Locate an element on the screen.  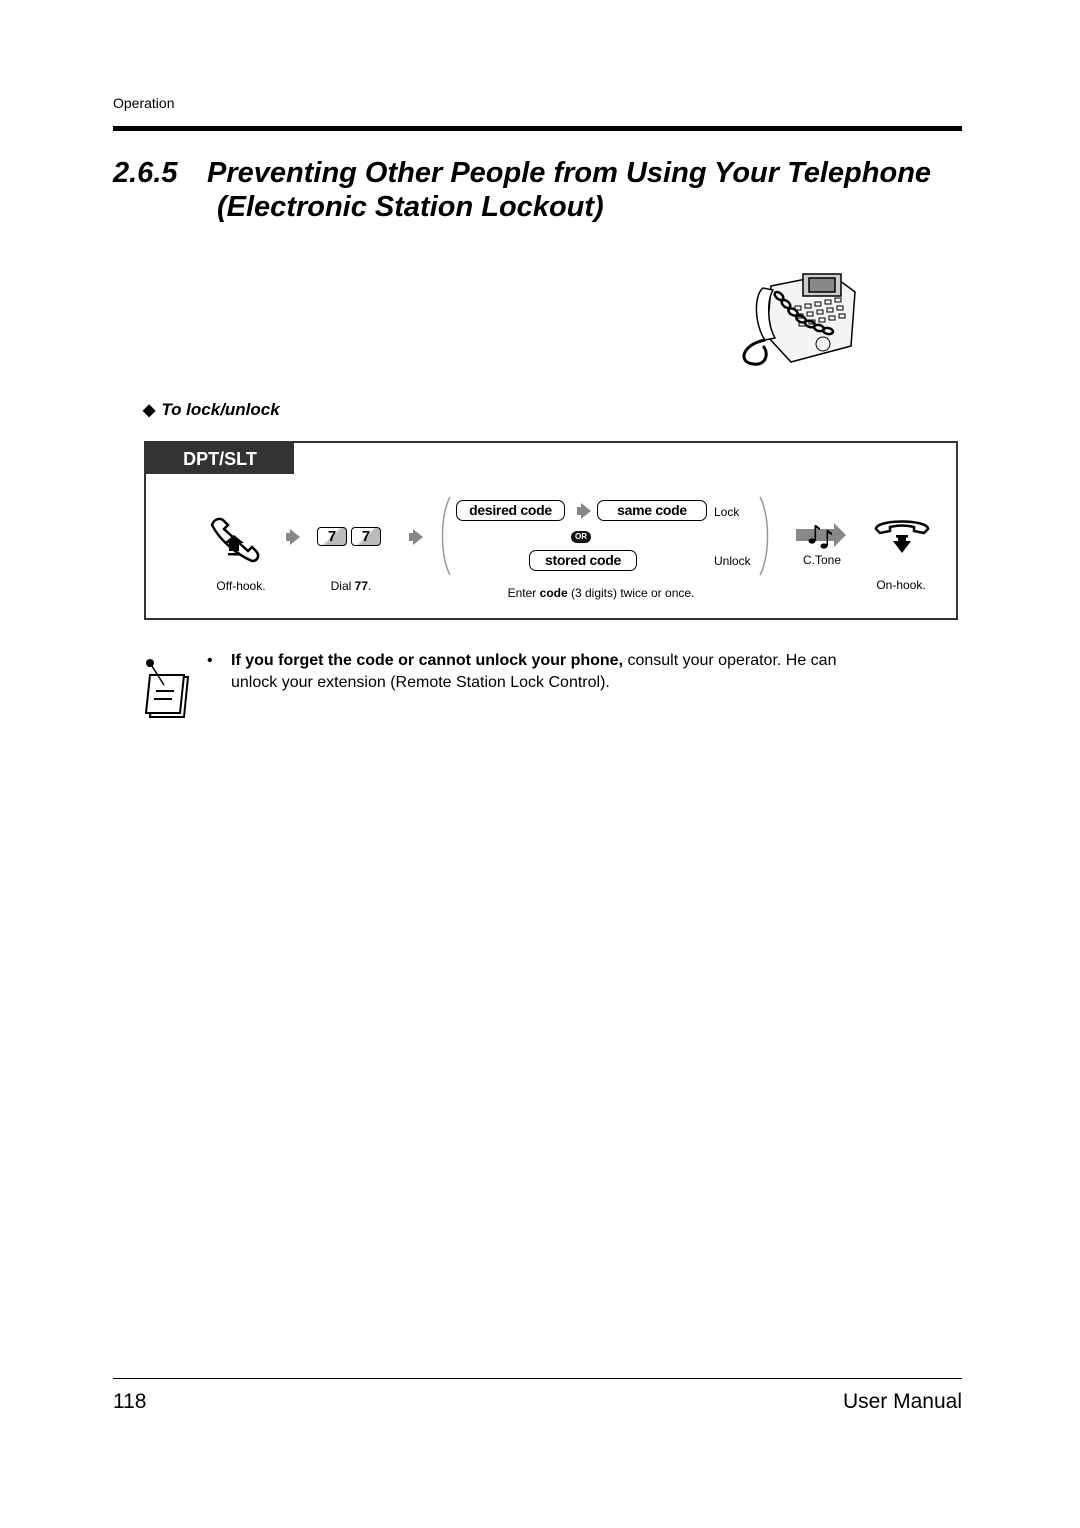
step-label-on-hook: On-hook. is located at coordinates (901, 585).